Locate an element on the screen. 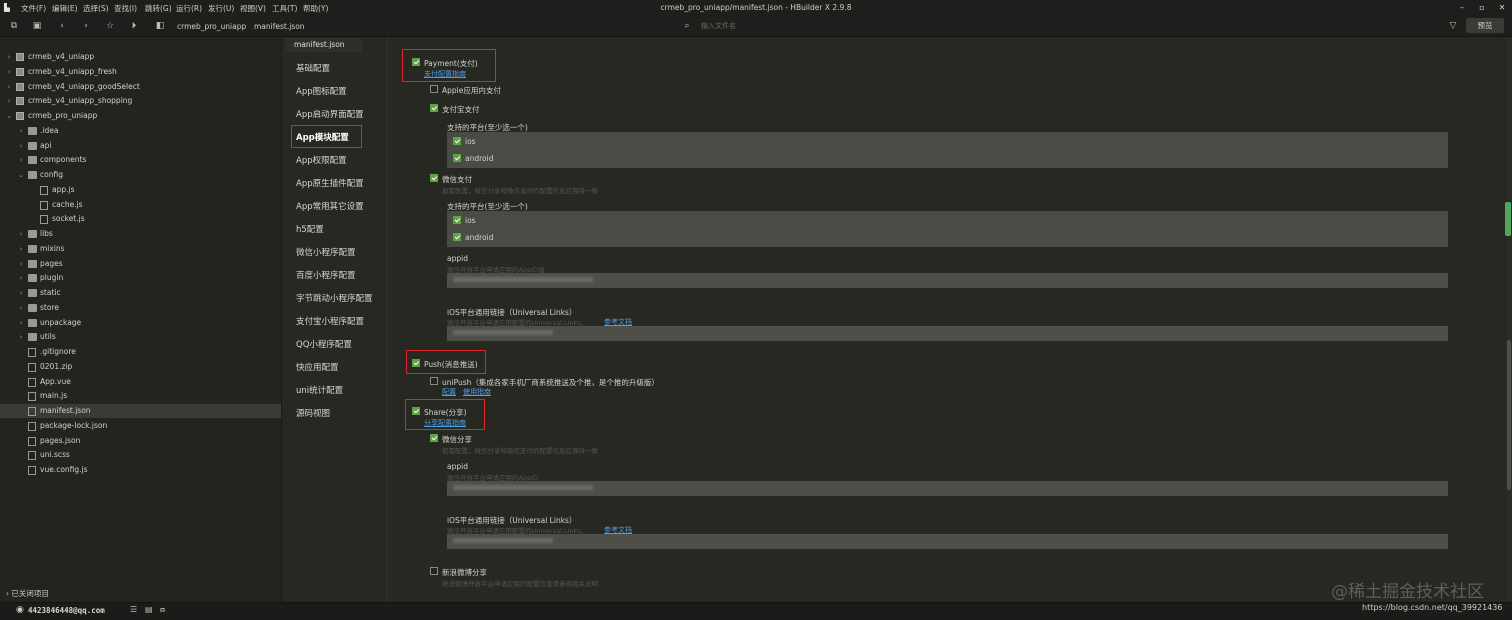 The image size is (1512, 620). run-icon: ⏵ is located at coordinates (134, 26).